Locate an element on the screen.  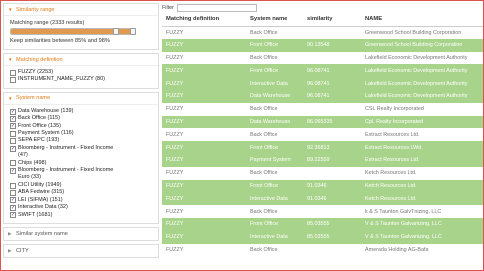
cell-name: Cpl. Realty Incorporated is located at coordinates (422, 122).